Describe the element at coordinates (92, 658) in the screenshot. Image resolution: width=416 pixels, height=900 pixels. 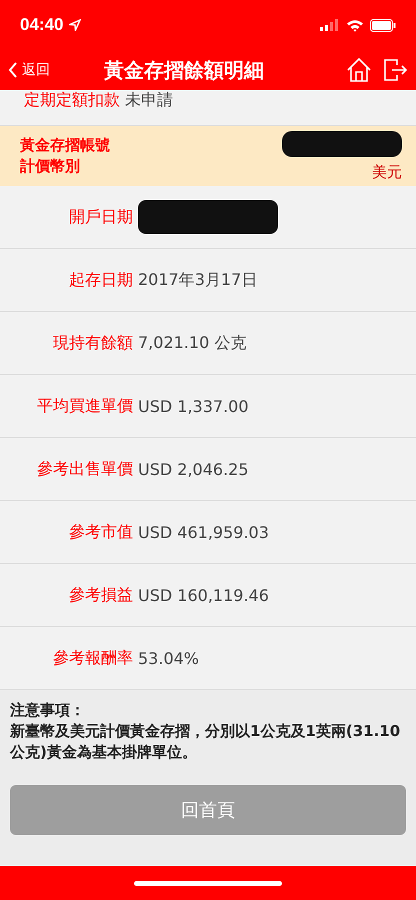
I see `field-label: 參考報酬率` at that location.